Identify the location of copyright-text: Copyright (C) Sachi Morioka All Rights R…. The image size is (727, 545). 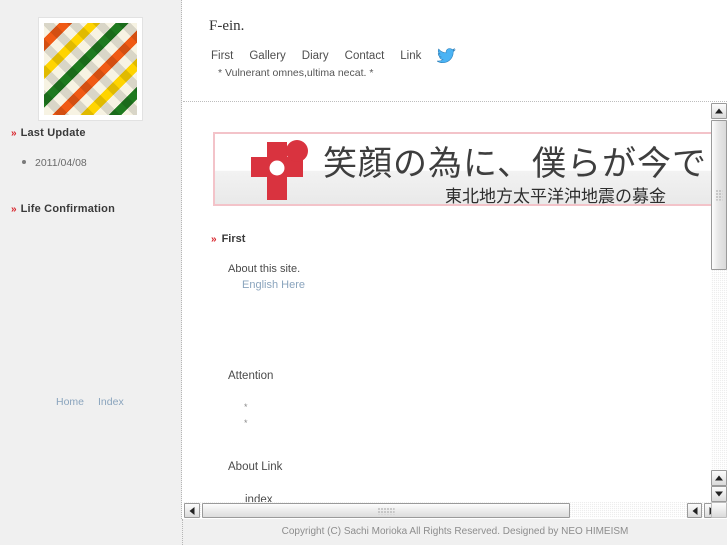
(455, 531).